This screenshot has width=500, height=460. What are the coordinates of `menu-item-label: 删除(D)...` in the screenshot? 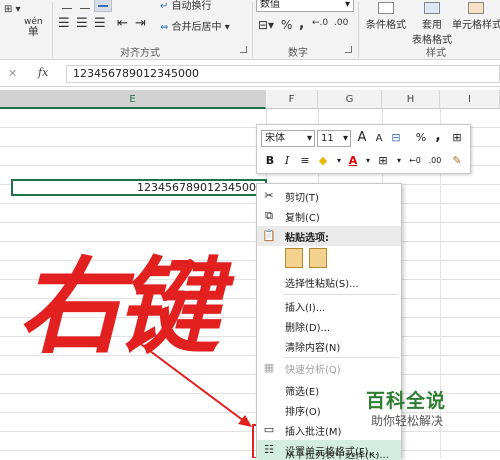 It's located at (308, 328).